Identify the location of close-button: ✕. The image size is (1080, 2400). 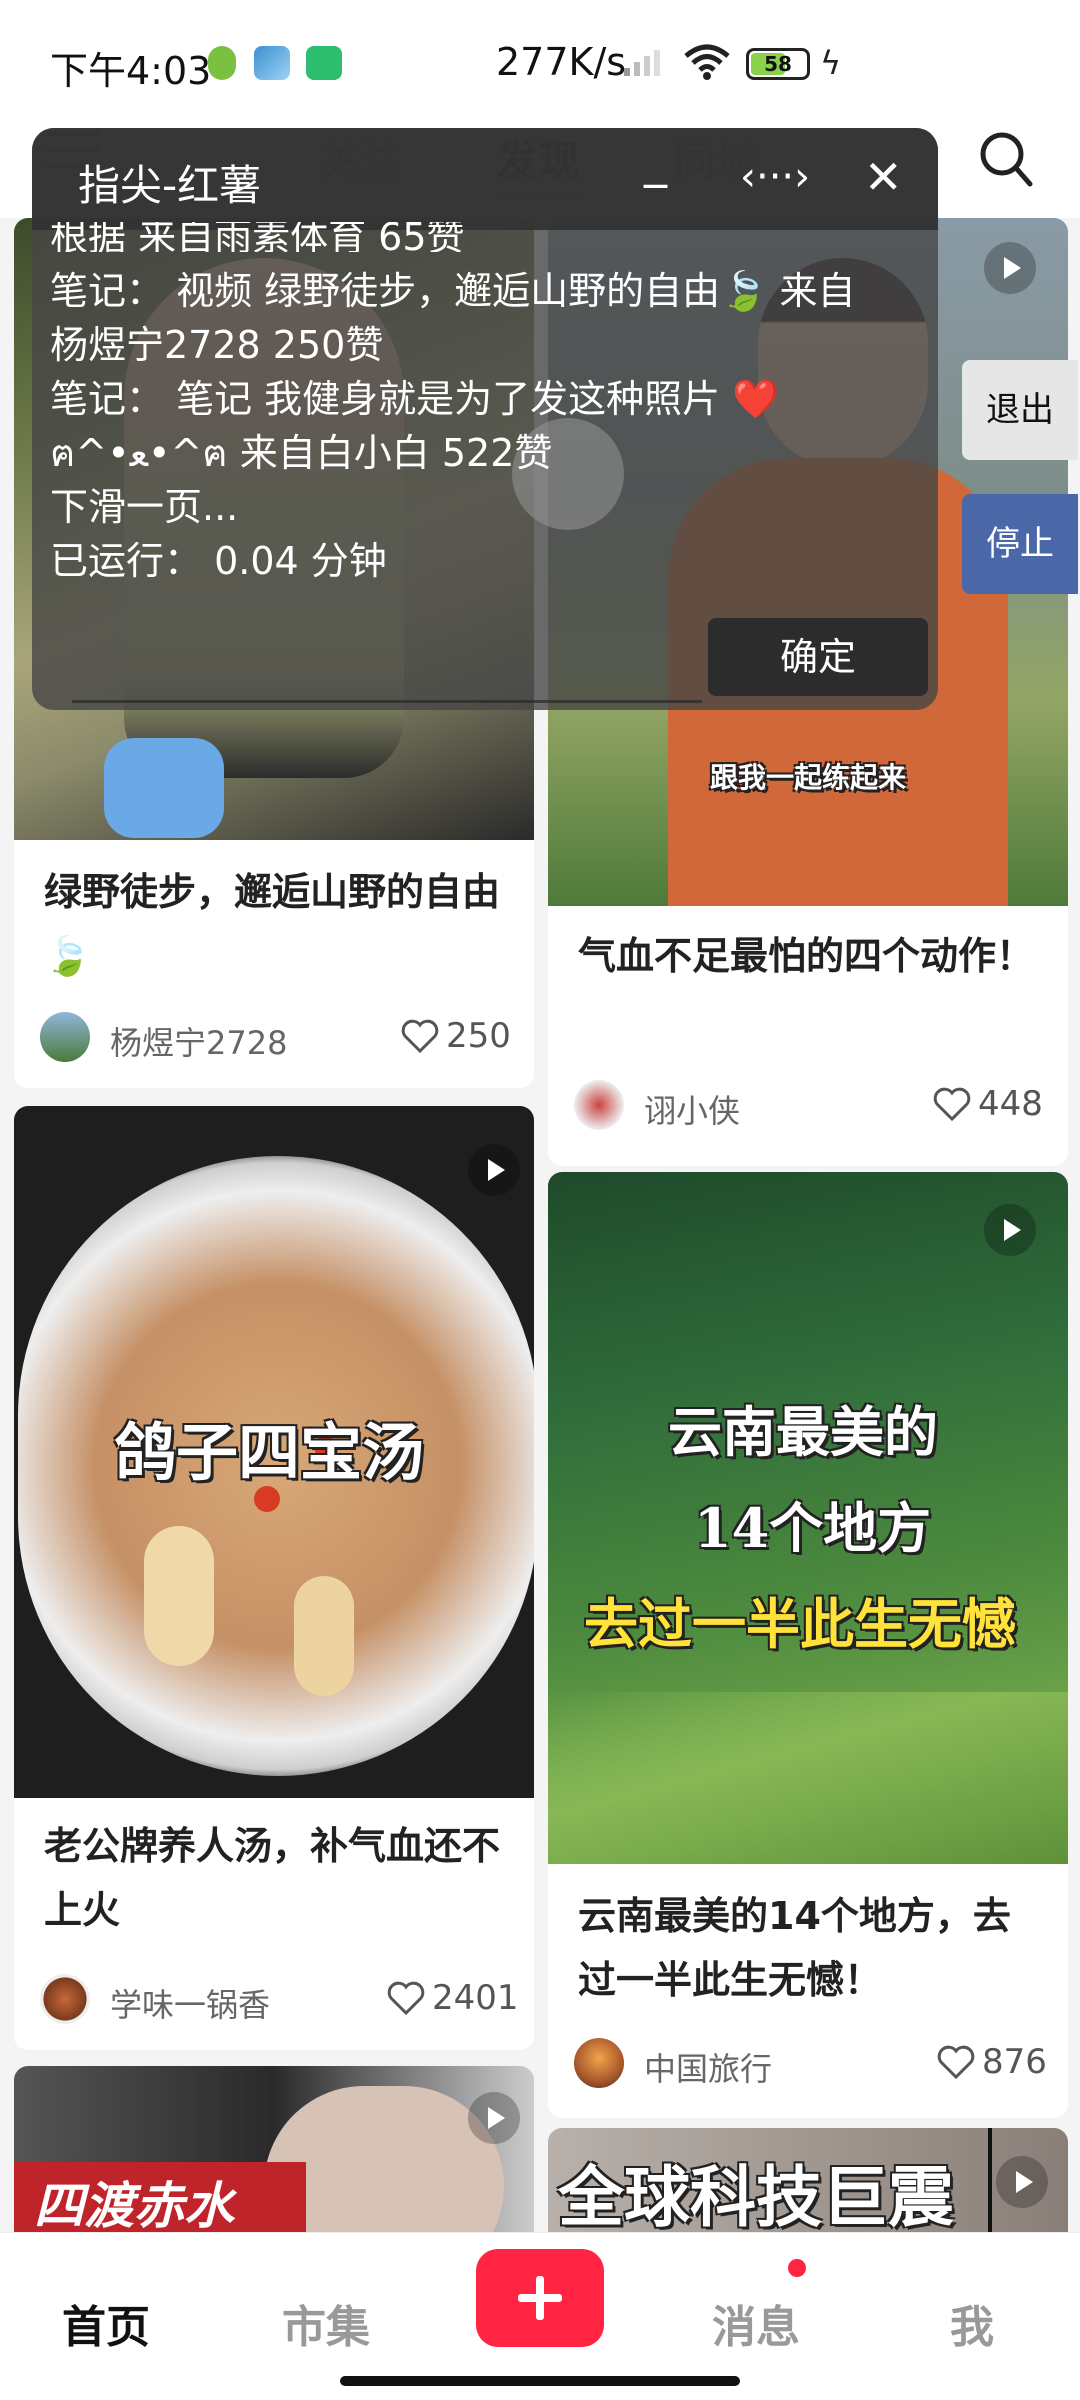
(883, 177).